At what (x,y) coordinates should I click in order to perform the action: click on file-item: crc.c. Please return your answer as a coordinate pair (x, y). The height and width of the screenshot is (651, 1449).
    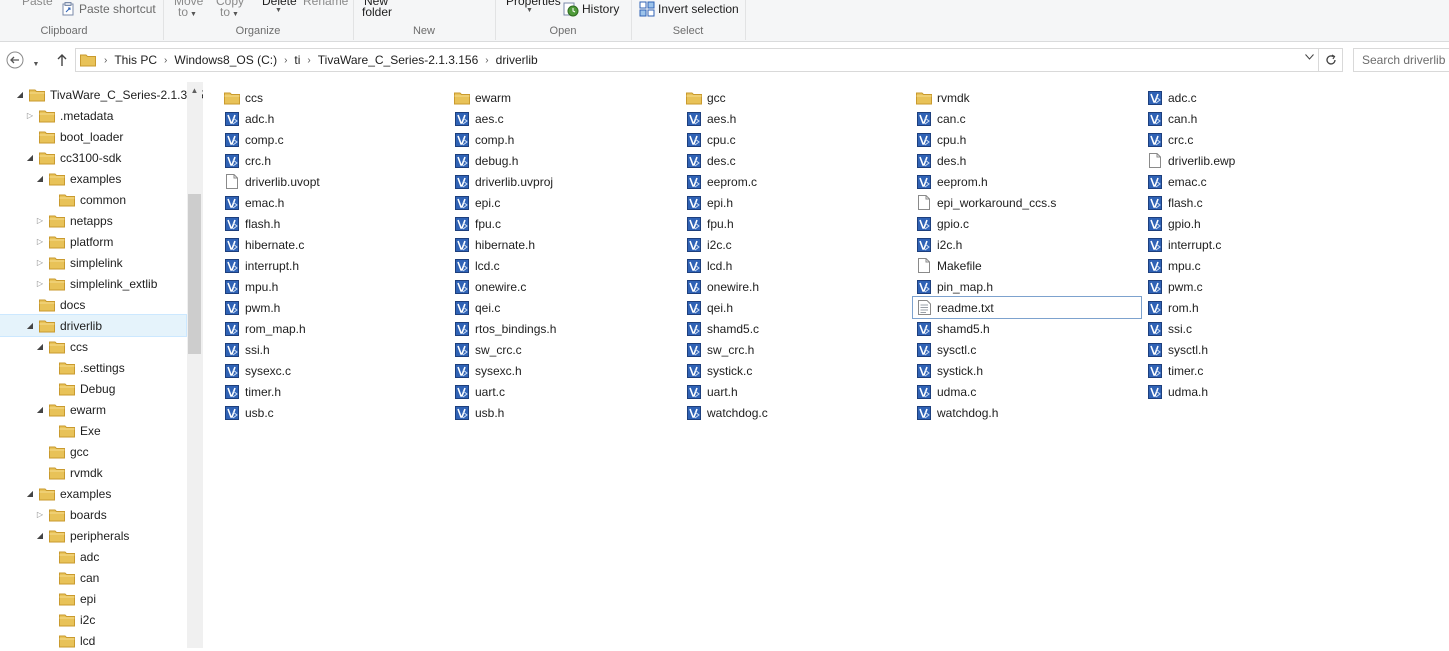
    Looking at the image, I should click on (1258, 139).